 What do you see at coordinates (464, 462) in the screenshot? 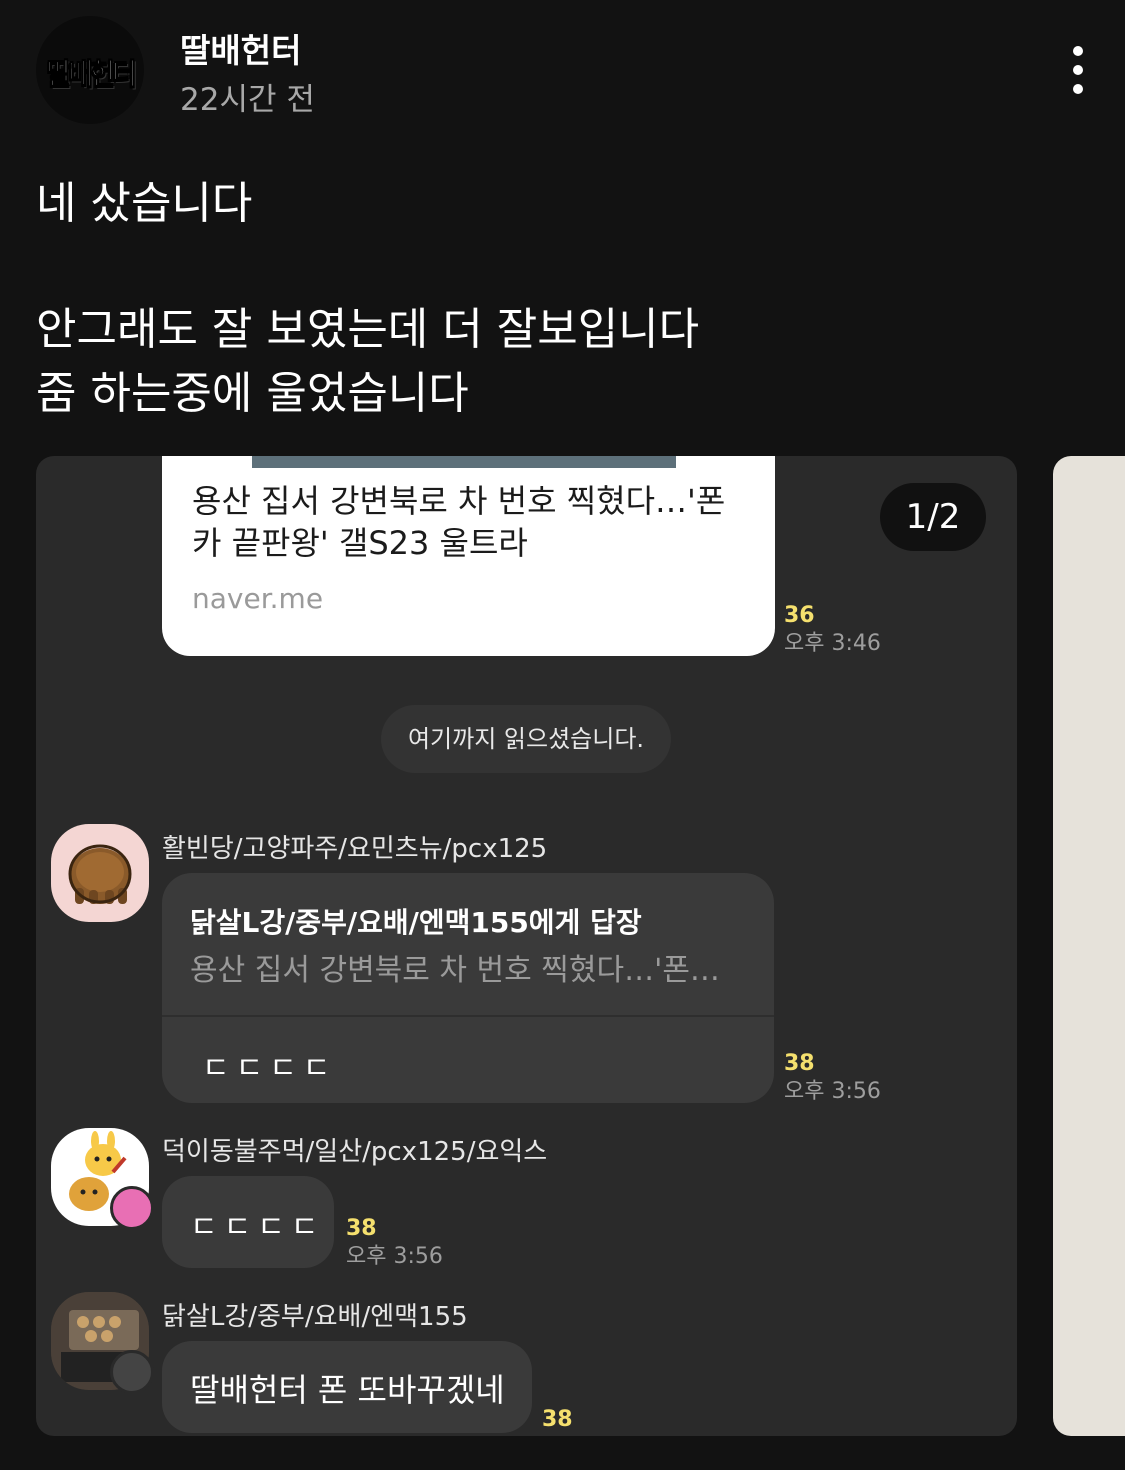
I see `link-thumbnail` at bounding box center [464, 462].